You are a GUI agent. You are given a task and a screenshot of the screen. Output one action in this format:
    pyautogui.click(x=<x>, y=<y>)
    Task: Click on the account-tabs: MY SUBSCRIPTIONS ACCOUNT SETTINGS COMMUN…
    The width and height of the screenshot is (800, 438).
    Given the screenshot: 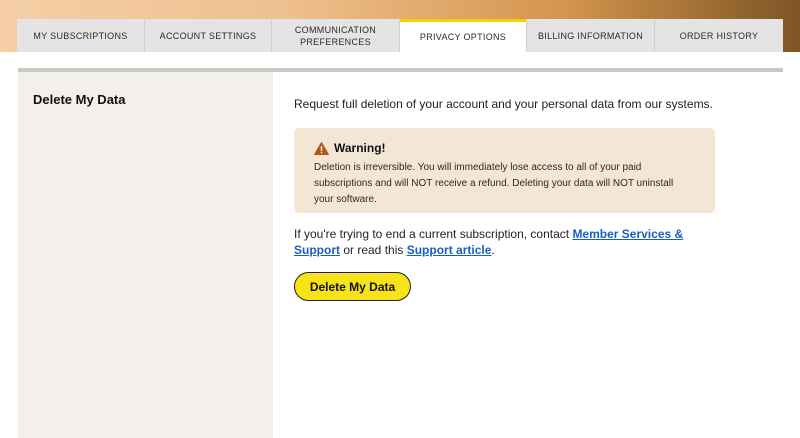 What is the action you would take?
    pyautogui.click(x=400, y=35)
    